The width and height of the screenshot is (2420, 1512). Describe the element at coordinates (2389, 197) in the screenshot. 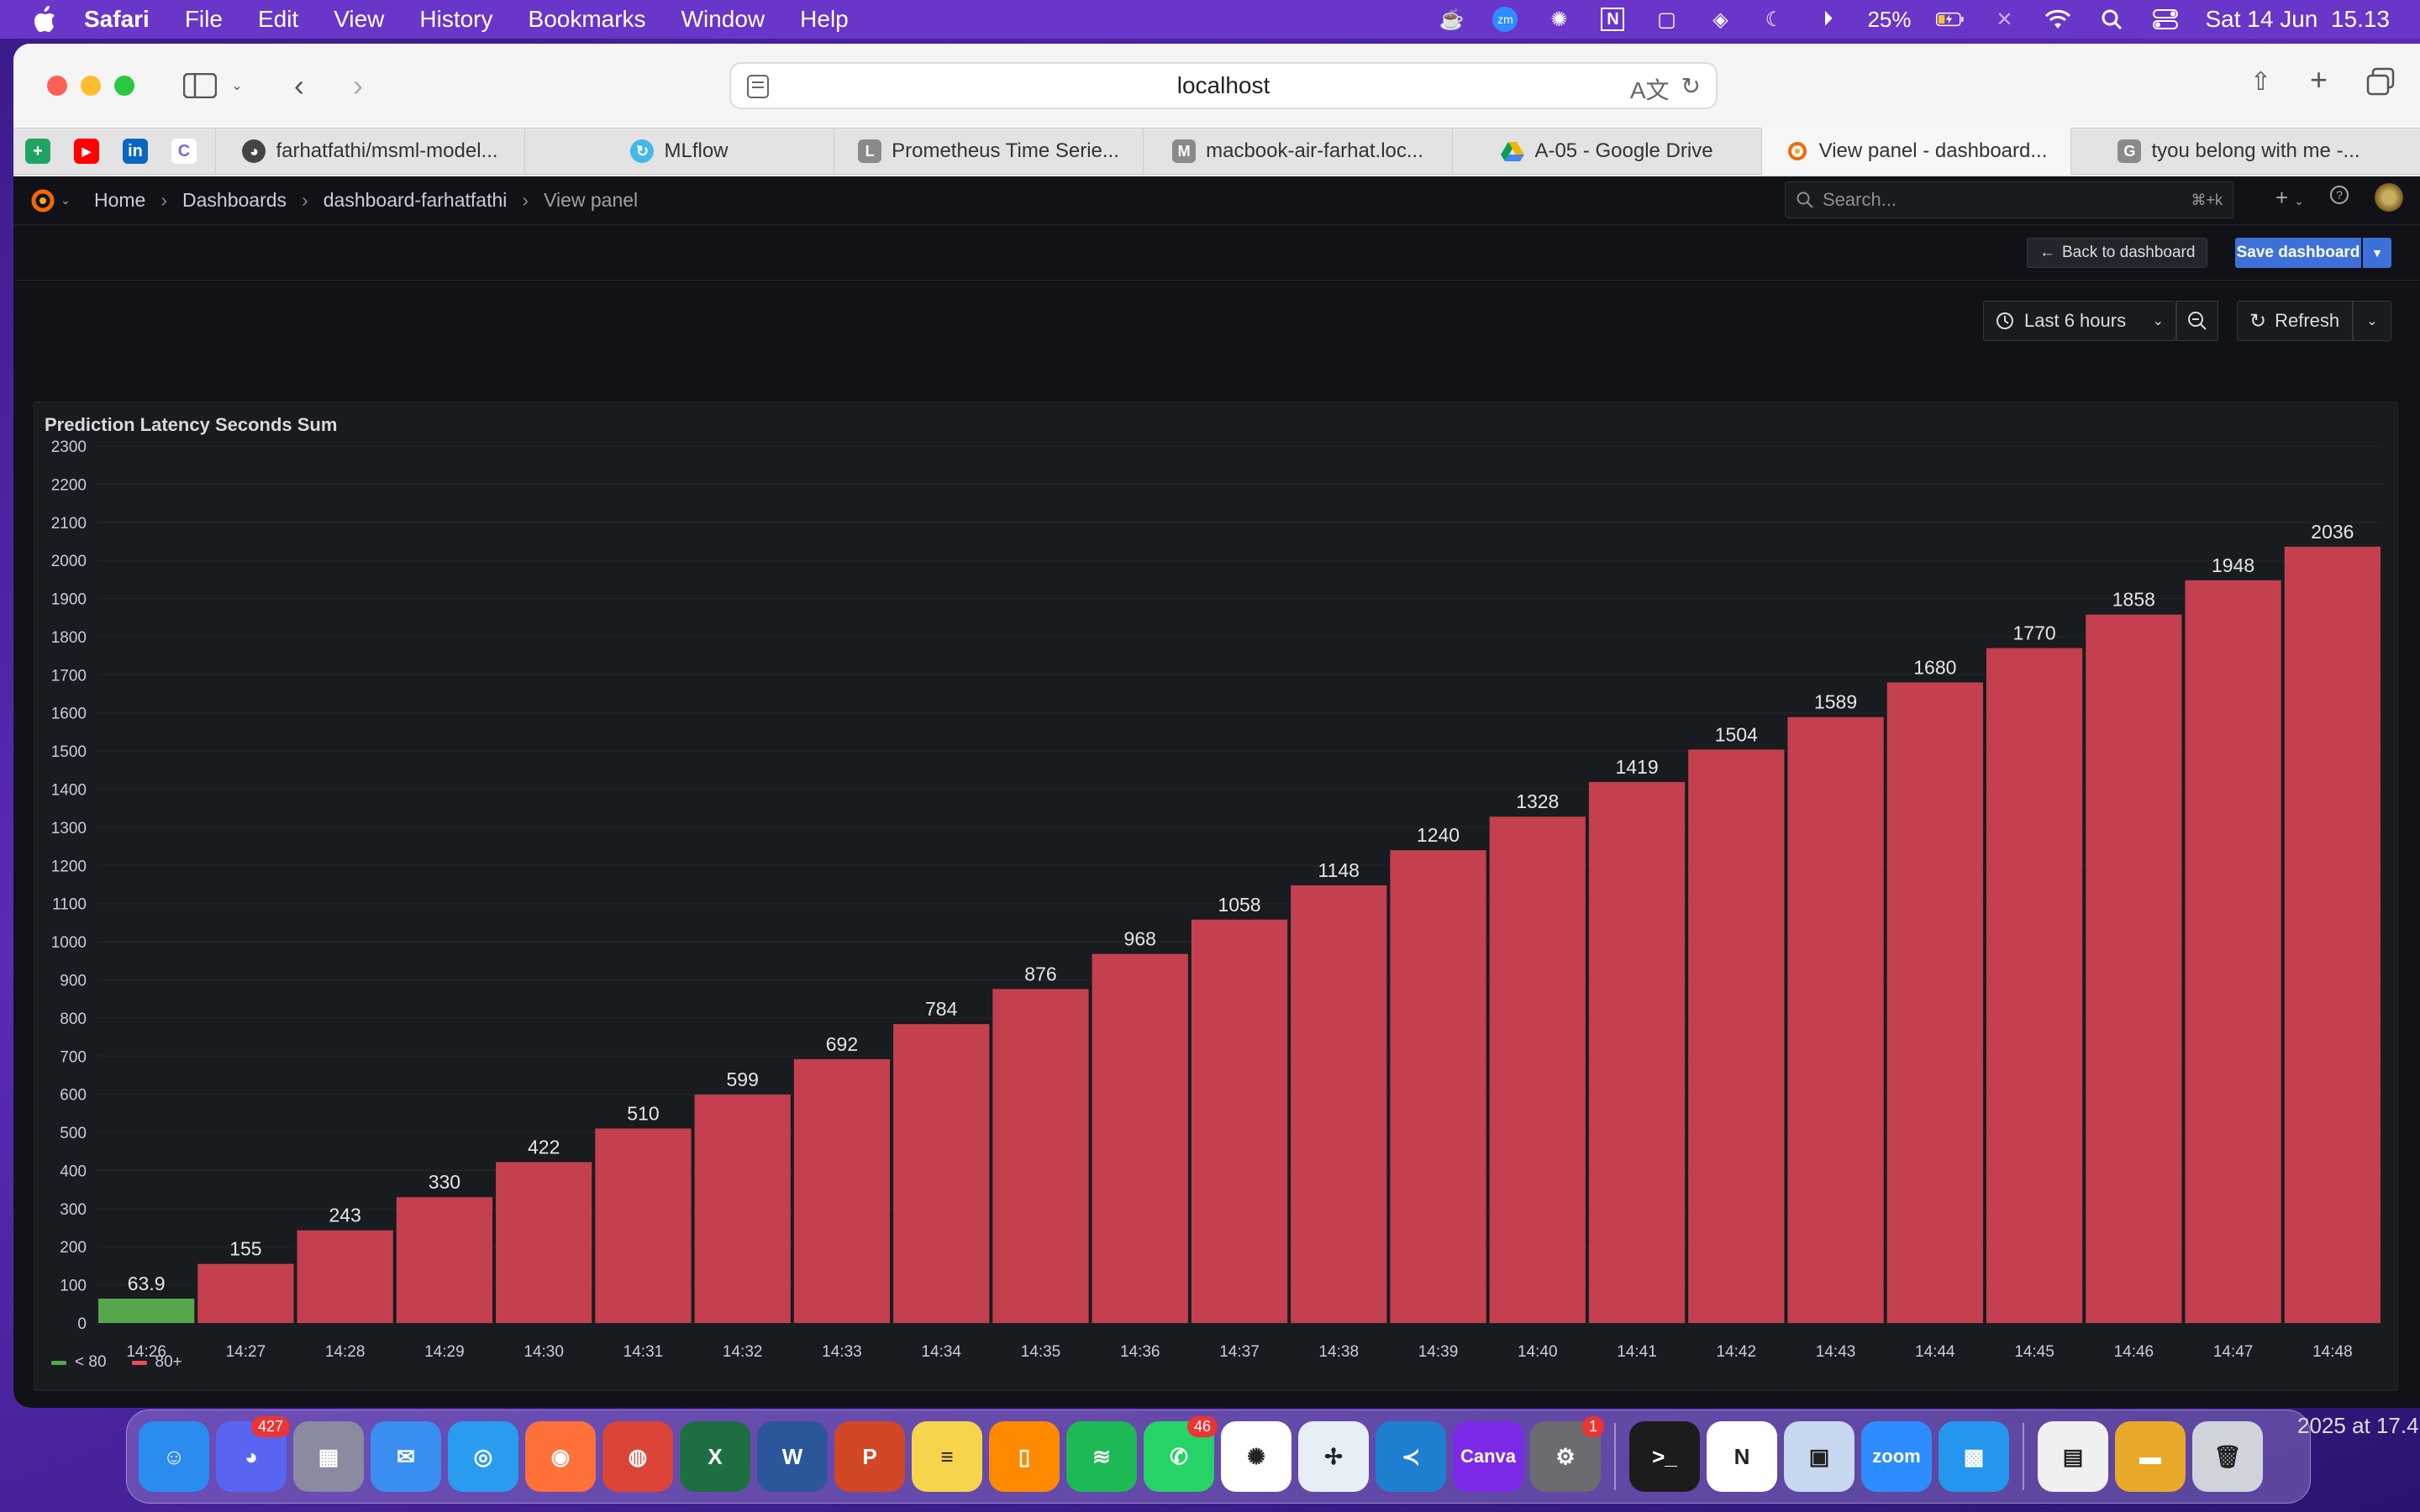

I see `avatar` at that location.